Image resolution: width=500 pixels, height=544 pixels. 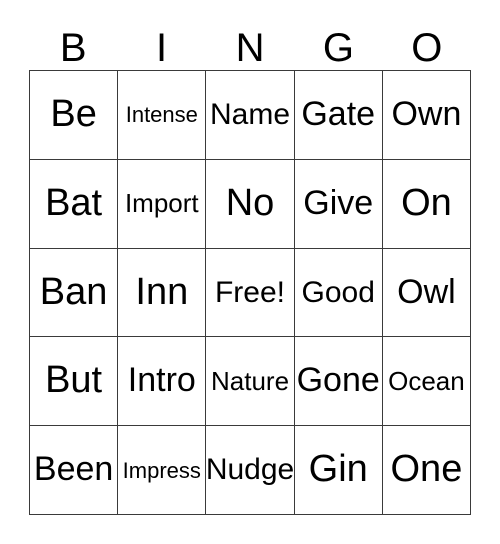 I want to click on bingo-row: Ban Inn Free! Good Owl, so click(x=251, y=293).